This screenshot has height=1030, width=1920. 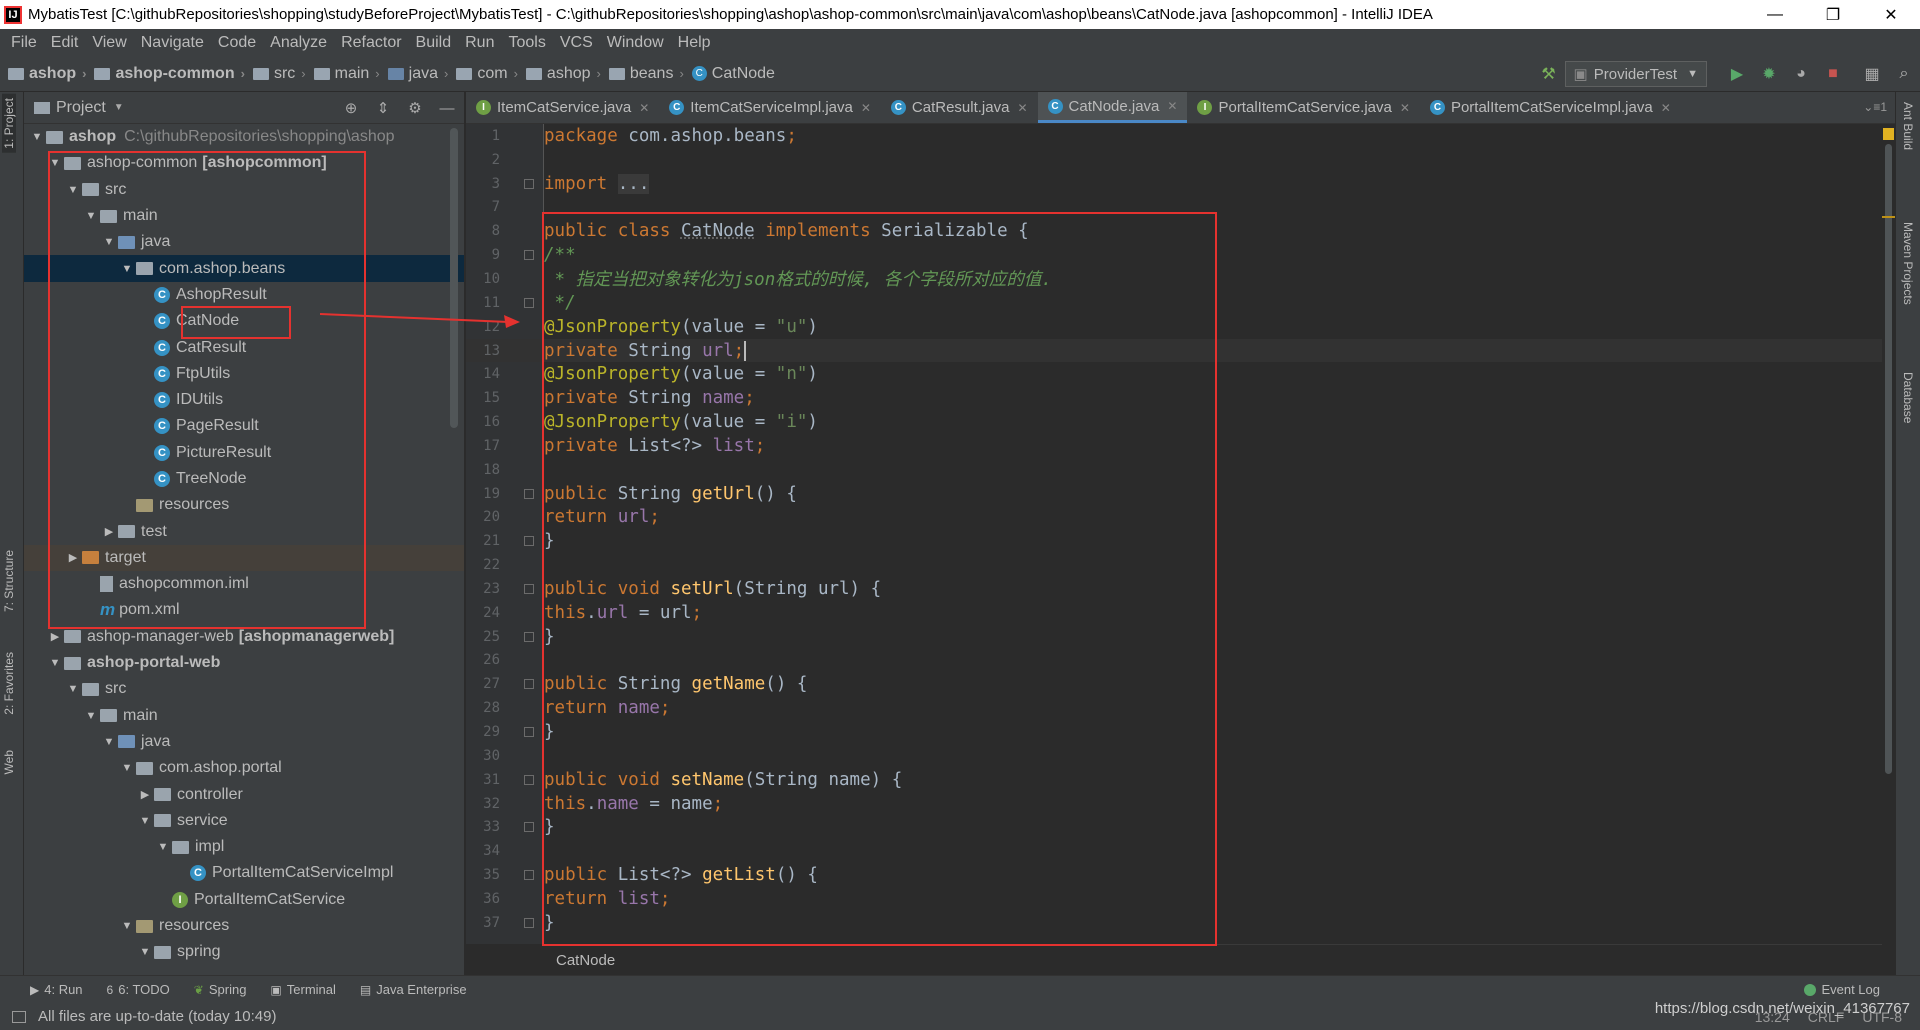 I want to click on tab-catresult: C CatResult.java ✕, so click(x=959, y=107).